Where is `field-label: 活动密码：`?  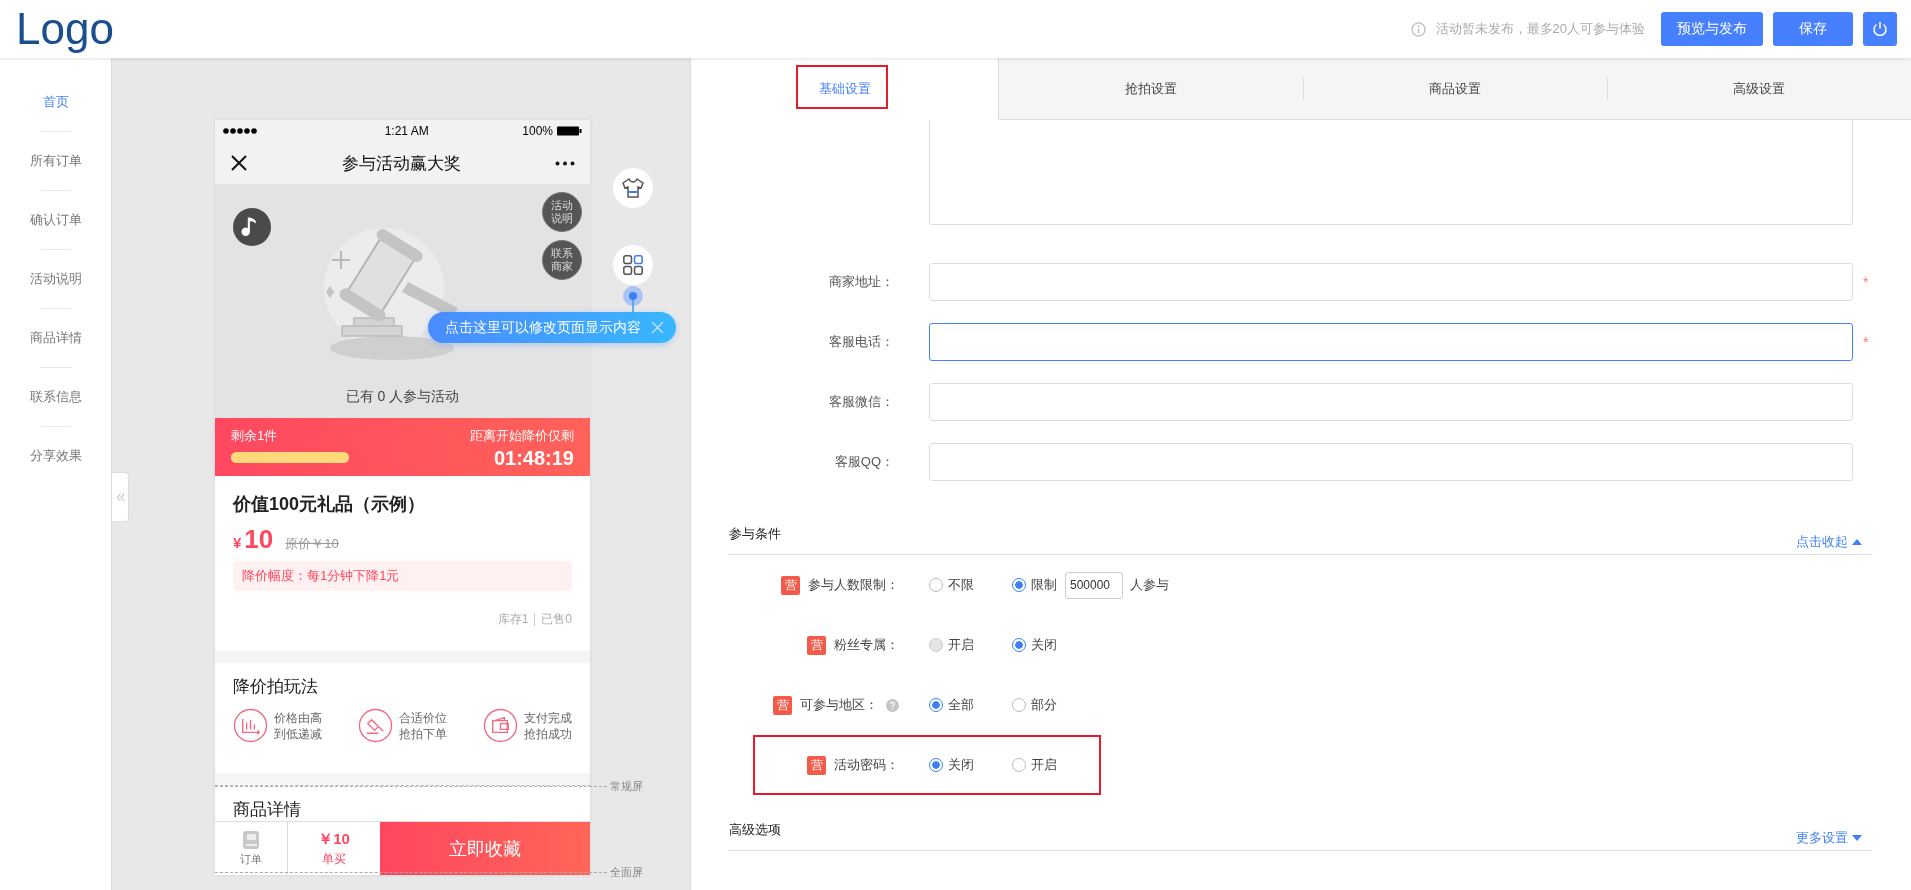 field-label: 活动密码： is located at coordinates (866, 765).